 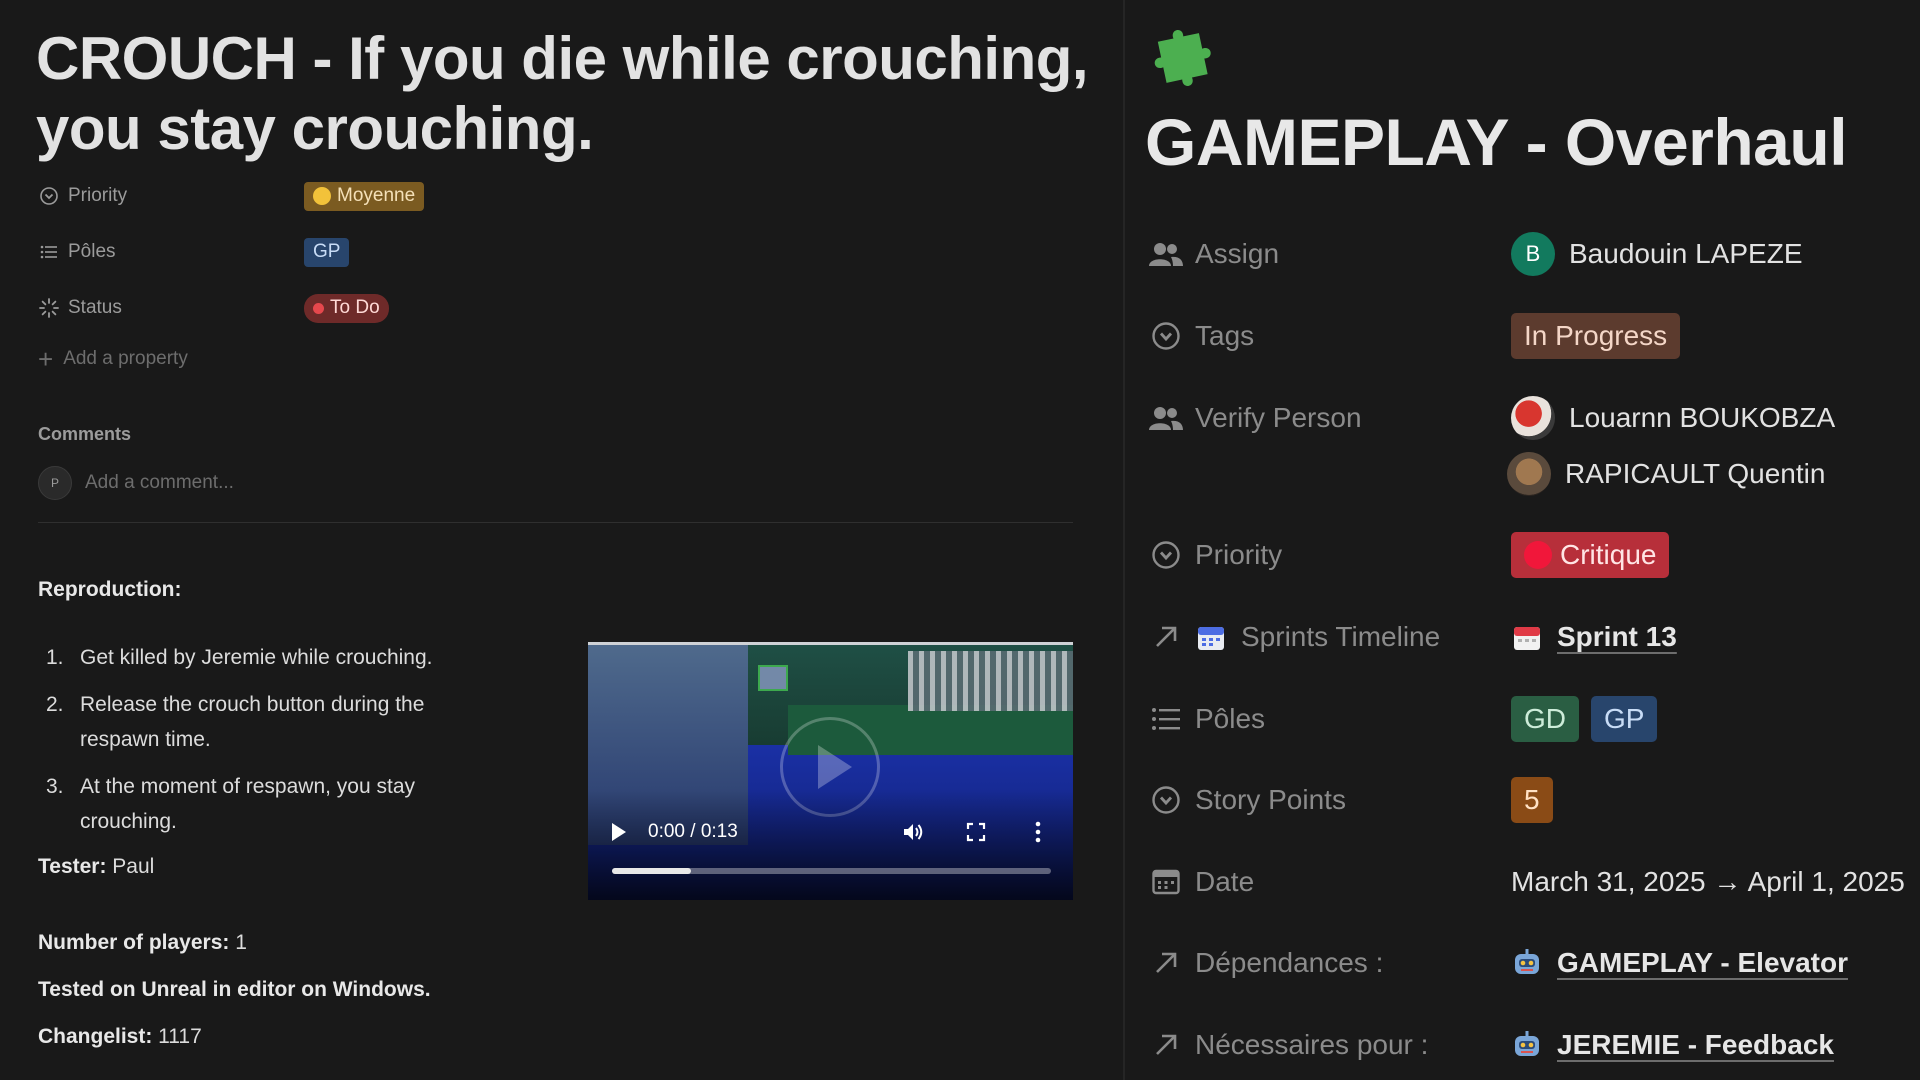 I want to click on story-points-value: 5, so click(x=1532, y=800).